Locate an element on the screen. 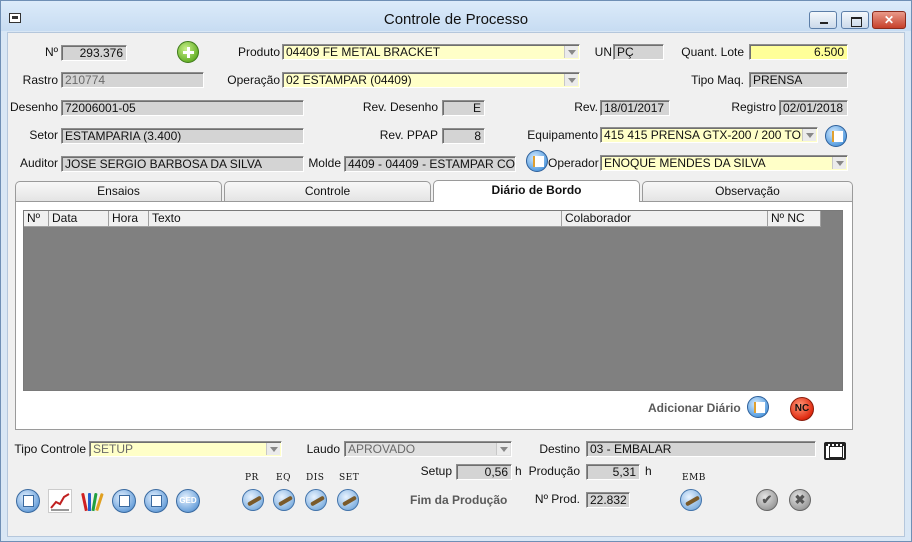 The height and width of the screenshot is (542, 912). rev-ppap-label: Rev. PPAP is located at coordinates (408, 135).